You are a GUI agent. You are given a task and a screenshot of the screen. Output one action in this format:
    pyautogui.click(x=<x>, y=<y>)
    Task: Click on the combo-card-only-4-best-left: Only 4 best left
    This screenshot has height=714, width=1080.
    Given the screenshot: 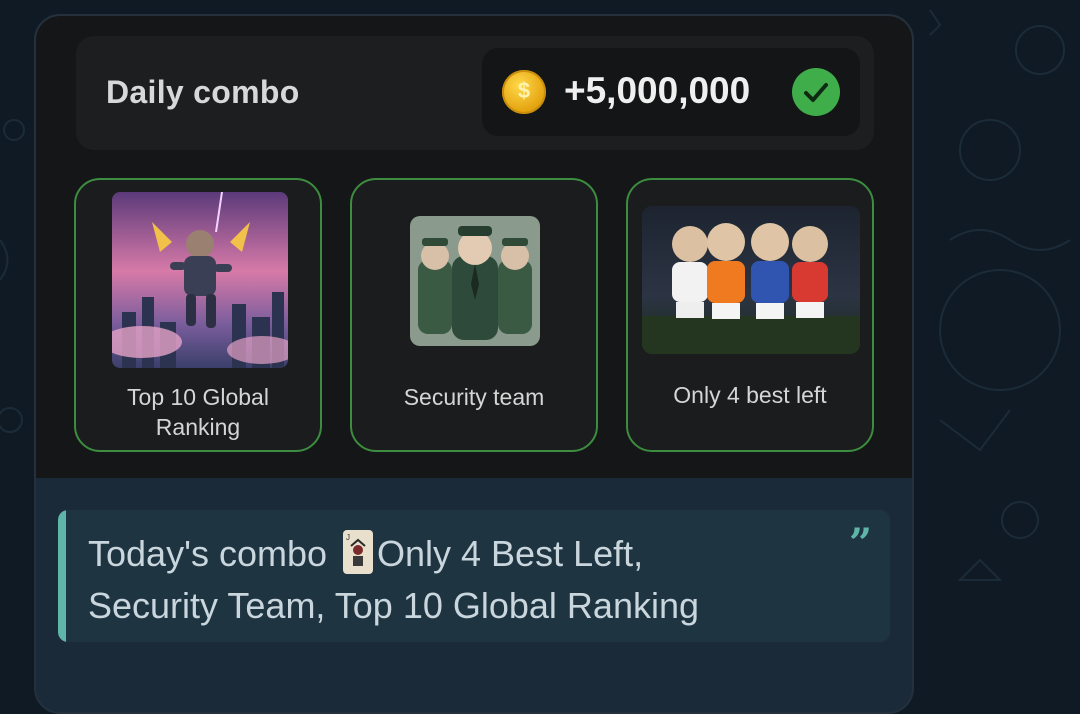 What is the action you would take?
    pyautogui.click(x=750, y=315)
    